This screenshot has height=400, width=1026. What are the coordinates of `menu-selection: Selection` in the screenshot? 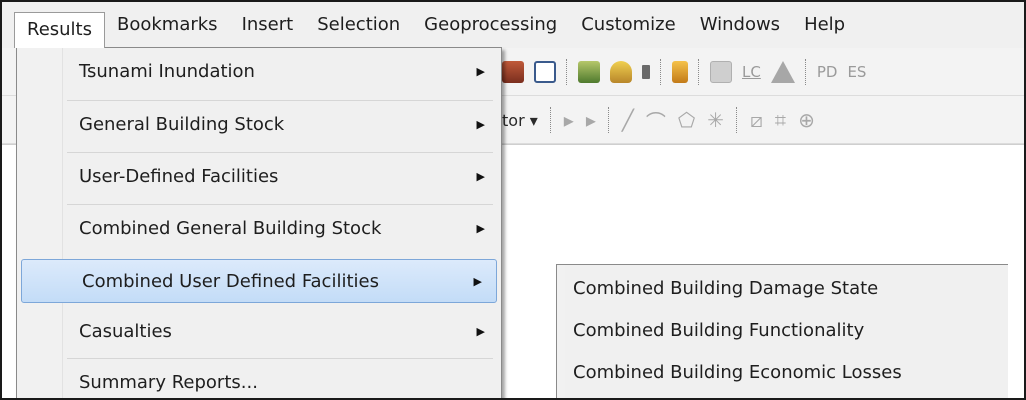 It's located at (358, 25).